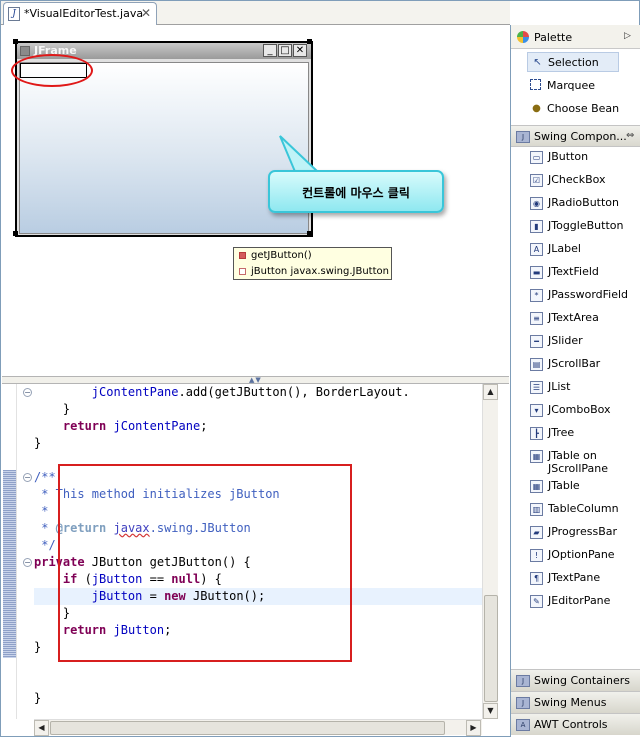 The height and width of the screenshot is (737, 640). What do you see at coordinates (627, 36) in the screenshot?
I see `palette-collapse-icon: ▷` at bounding box center [627, 36].